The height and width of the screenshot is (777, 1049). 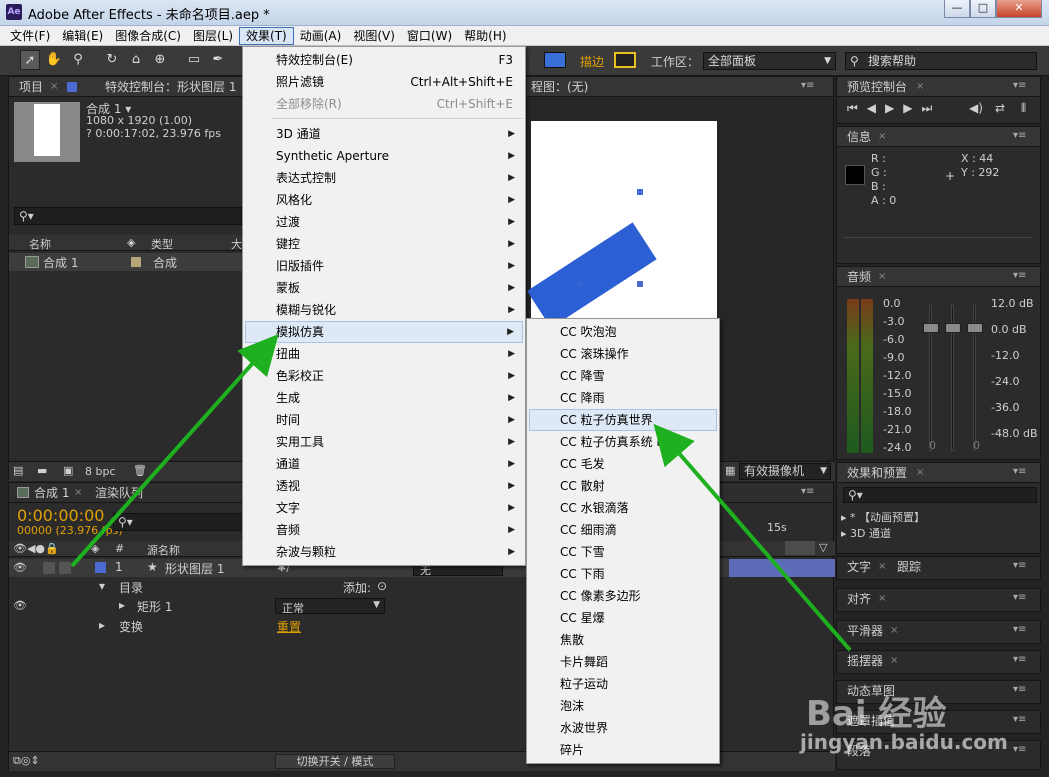 I want to click on blend-mode-select: 正常 ▼, so click(x=330, y=606).